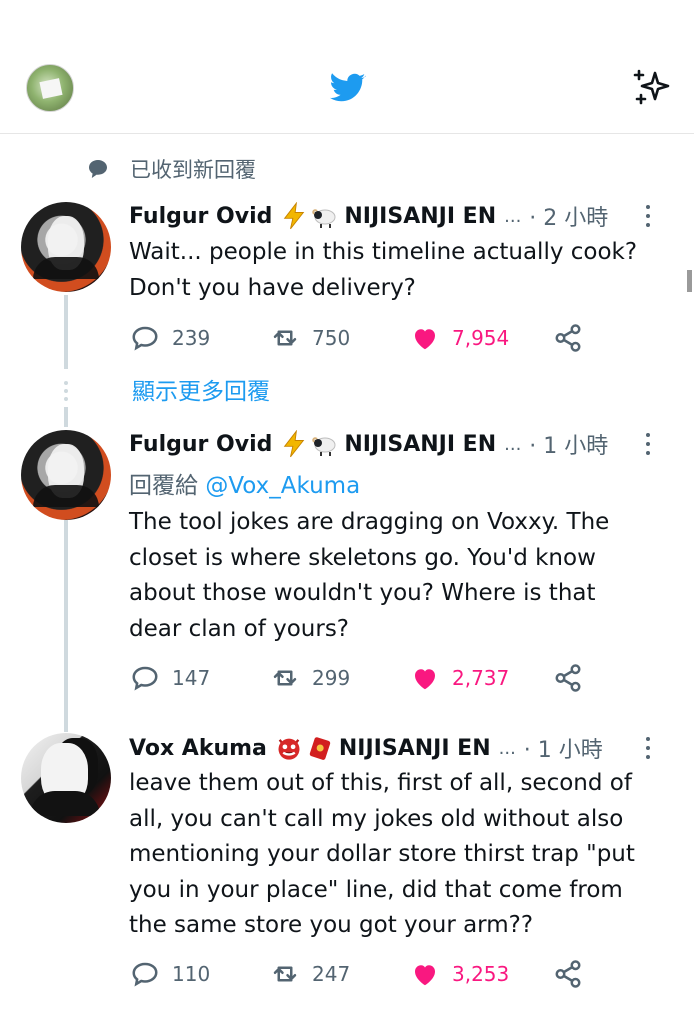  I want to click on tweet-header: Vox Akuma NIJISANJI EN ... · 1 小時, so click(401, 748).